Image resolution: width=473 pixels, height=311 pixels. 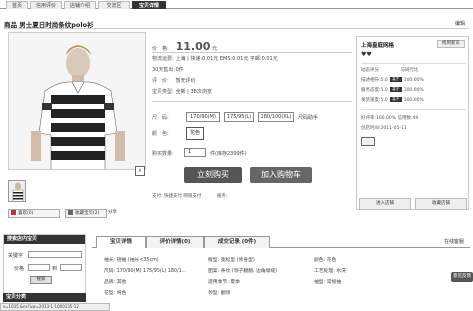 I want to click on price-min-input, so click(x=39, y=267).